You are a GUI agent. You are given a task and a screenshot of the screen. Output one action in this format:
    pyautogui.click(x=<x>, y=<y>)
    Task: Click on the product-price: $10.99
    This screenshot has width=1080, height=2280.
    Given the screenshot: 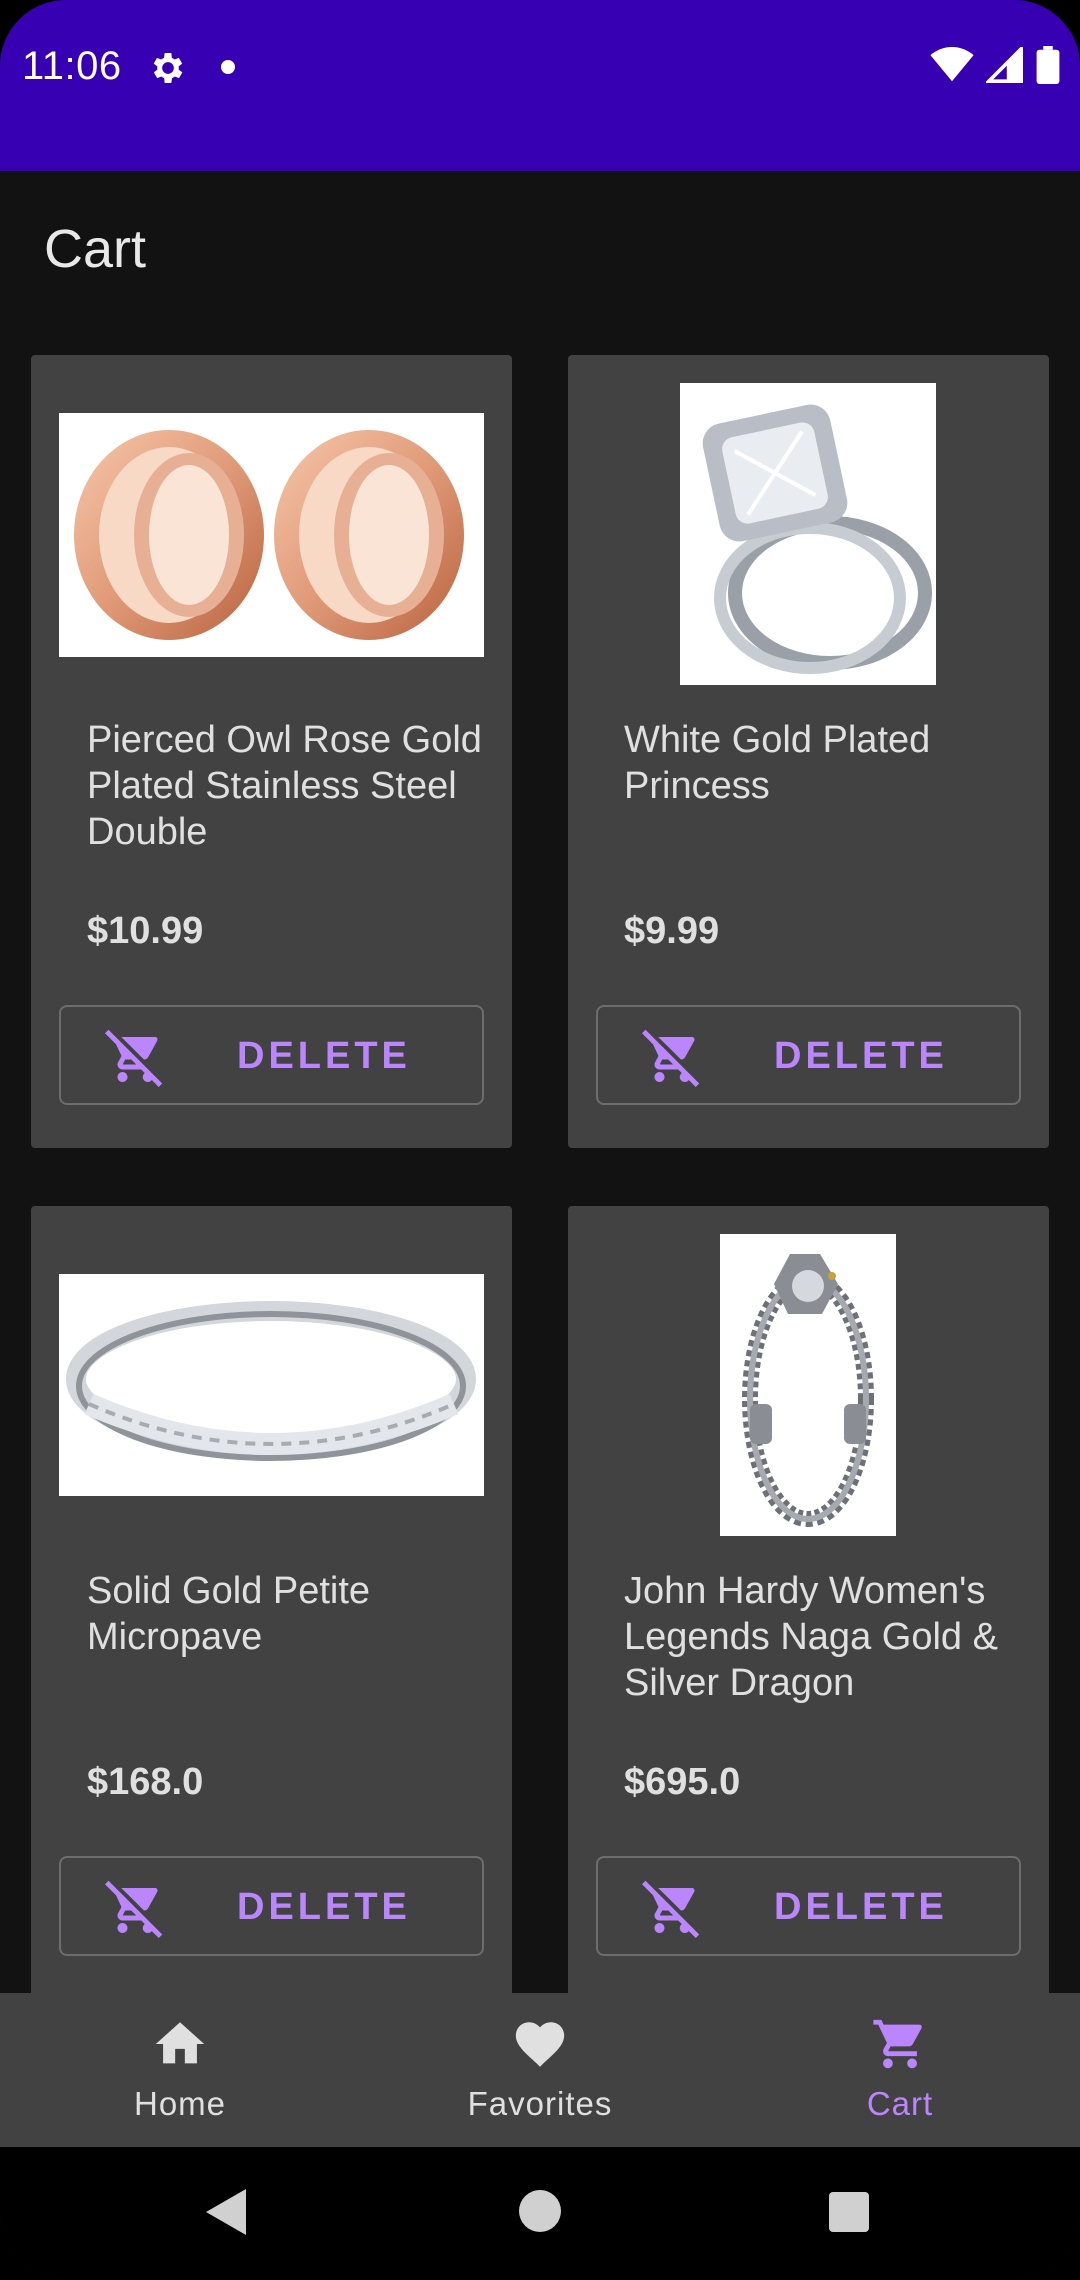 What is the action you would take?
    pyautogui.click(x=145, y=931)
    